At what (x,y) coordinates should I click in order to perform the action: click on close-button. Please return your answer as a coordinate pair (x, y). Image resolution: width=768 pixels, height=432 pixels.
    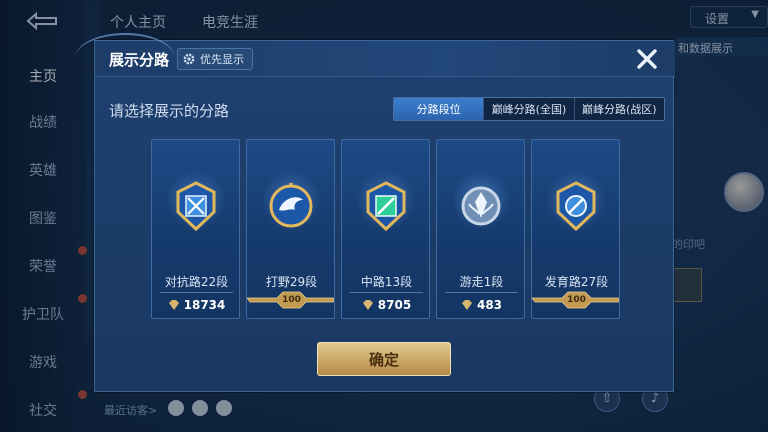
    Looking at the image, I should click on (647, 59).